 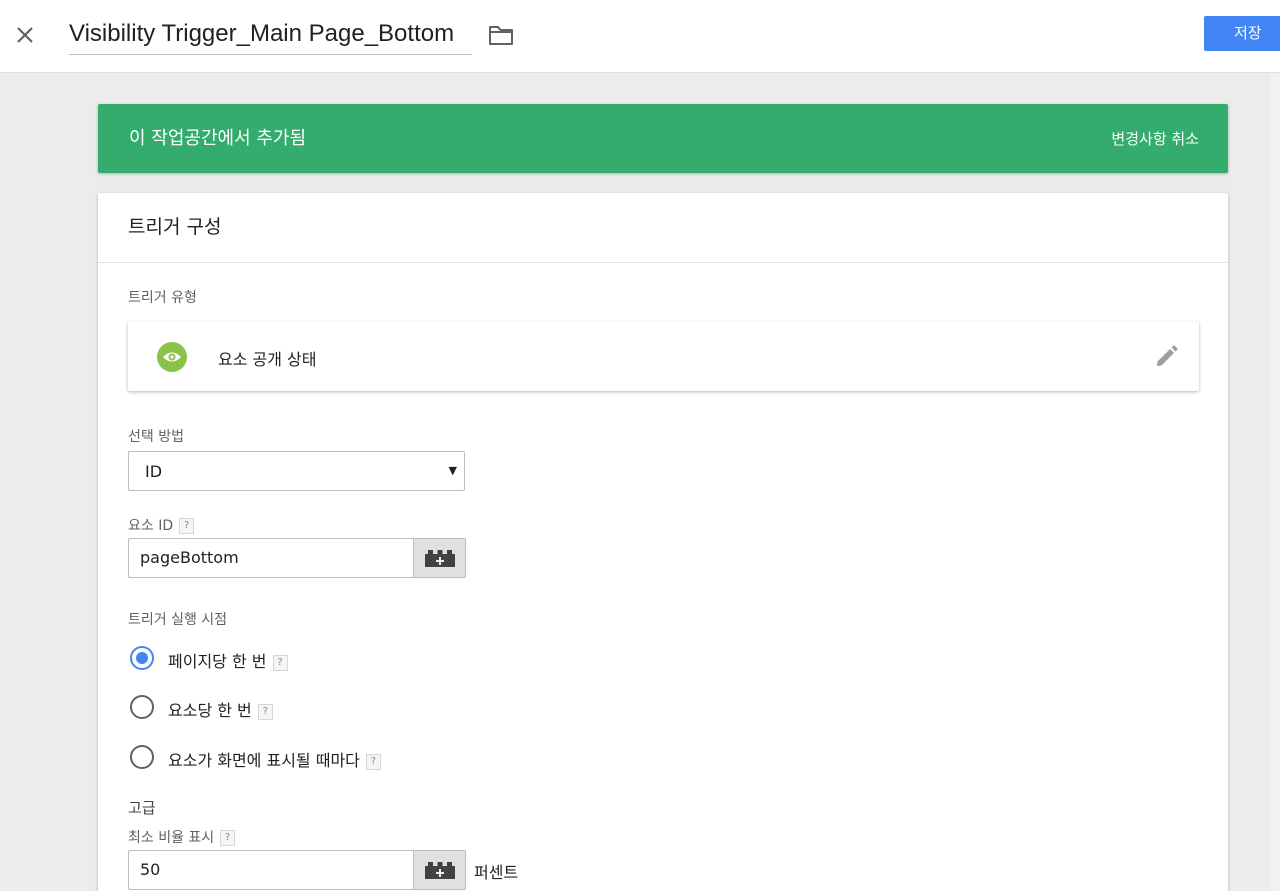 What do you see at coordinates (663, 228) in the screenshot?
I see `card-header: 트리거 구성` at bounding box center [663, 228].